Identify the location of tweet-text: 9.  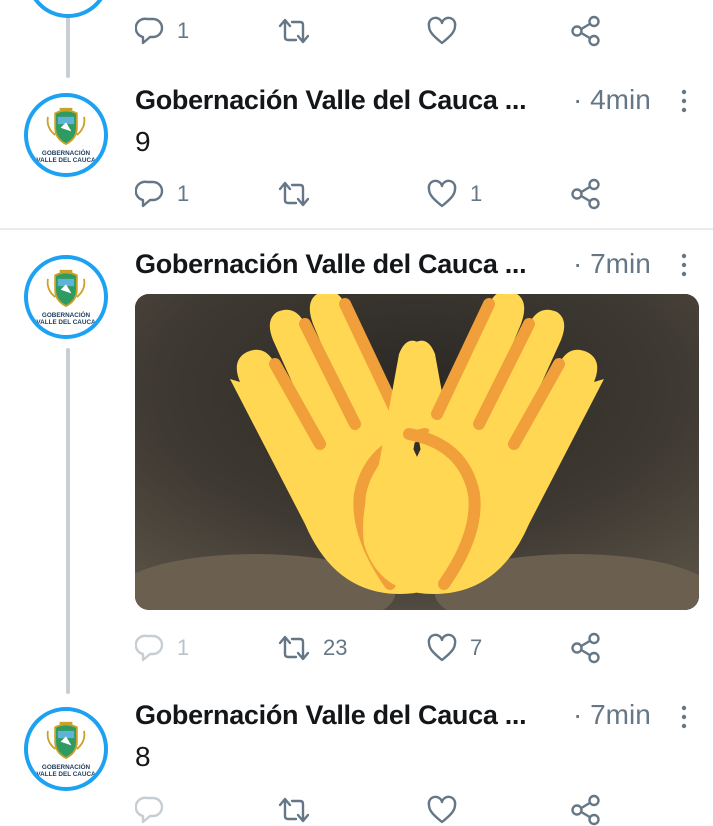
(143, 141).